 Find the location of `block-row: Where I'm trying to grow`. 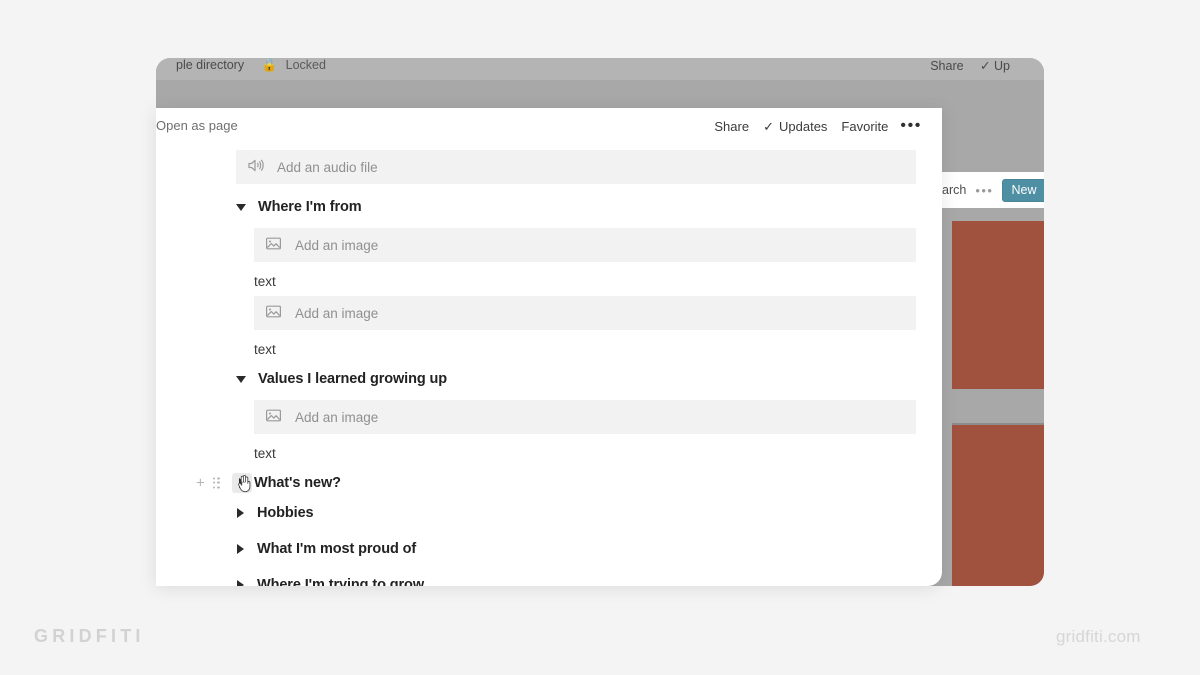

block-row: Where I'm trying to grow is located at coordinates (549, 578).